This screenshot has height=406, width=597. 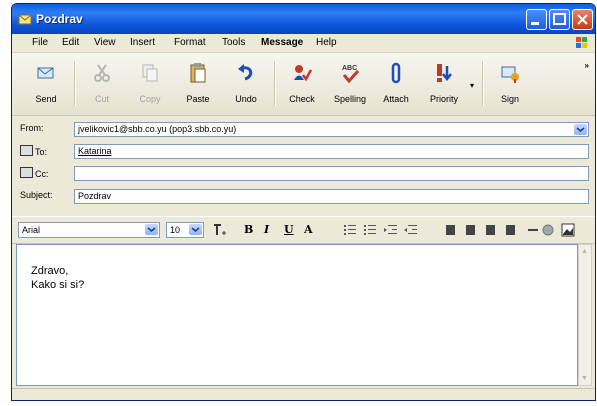 I want to click on maximize-icon, so click(x=559, y=19).